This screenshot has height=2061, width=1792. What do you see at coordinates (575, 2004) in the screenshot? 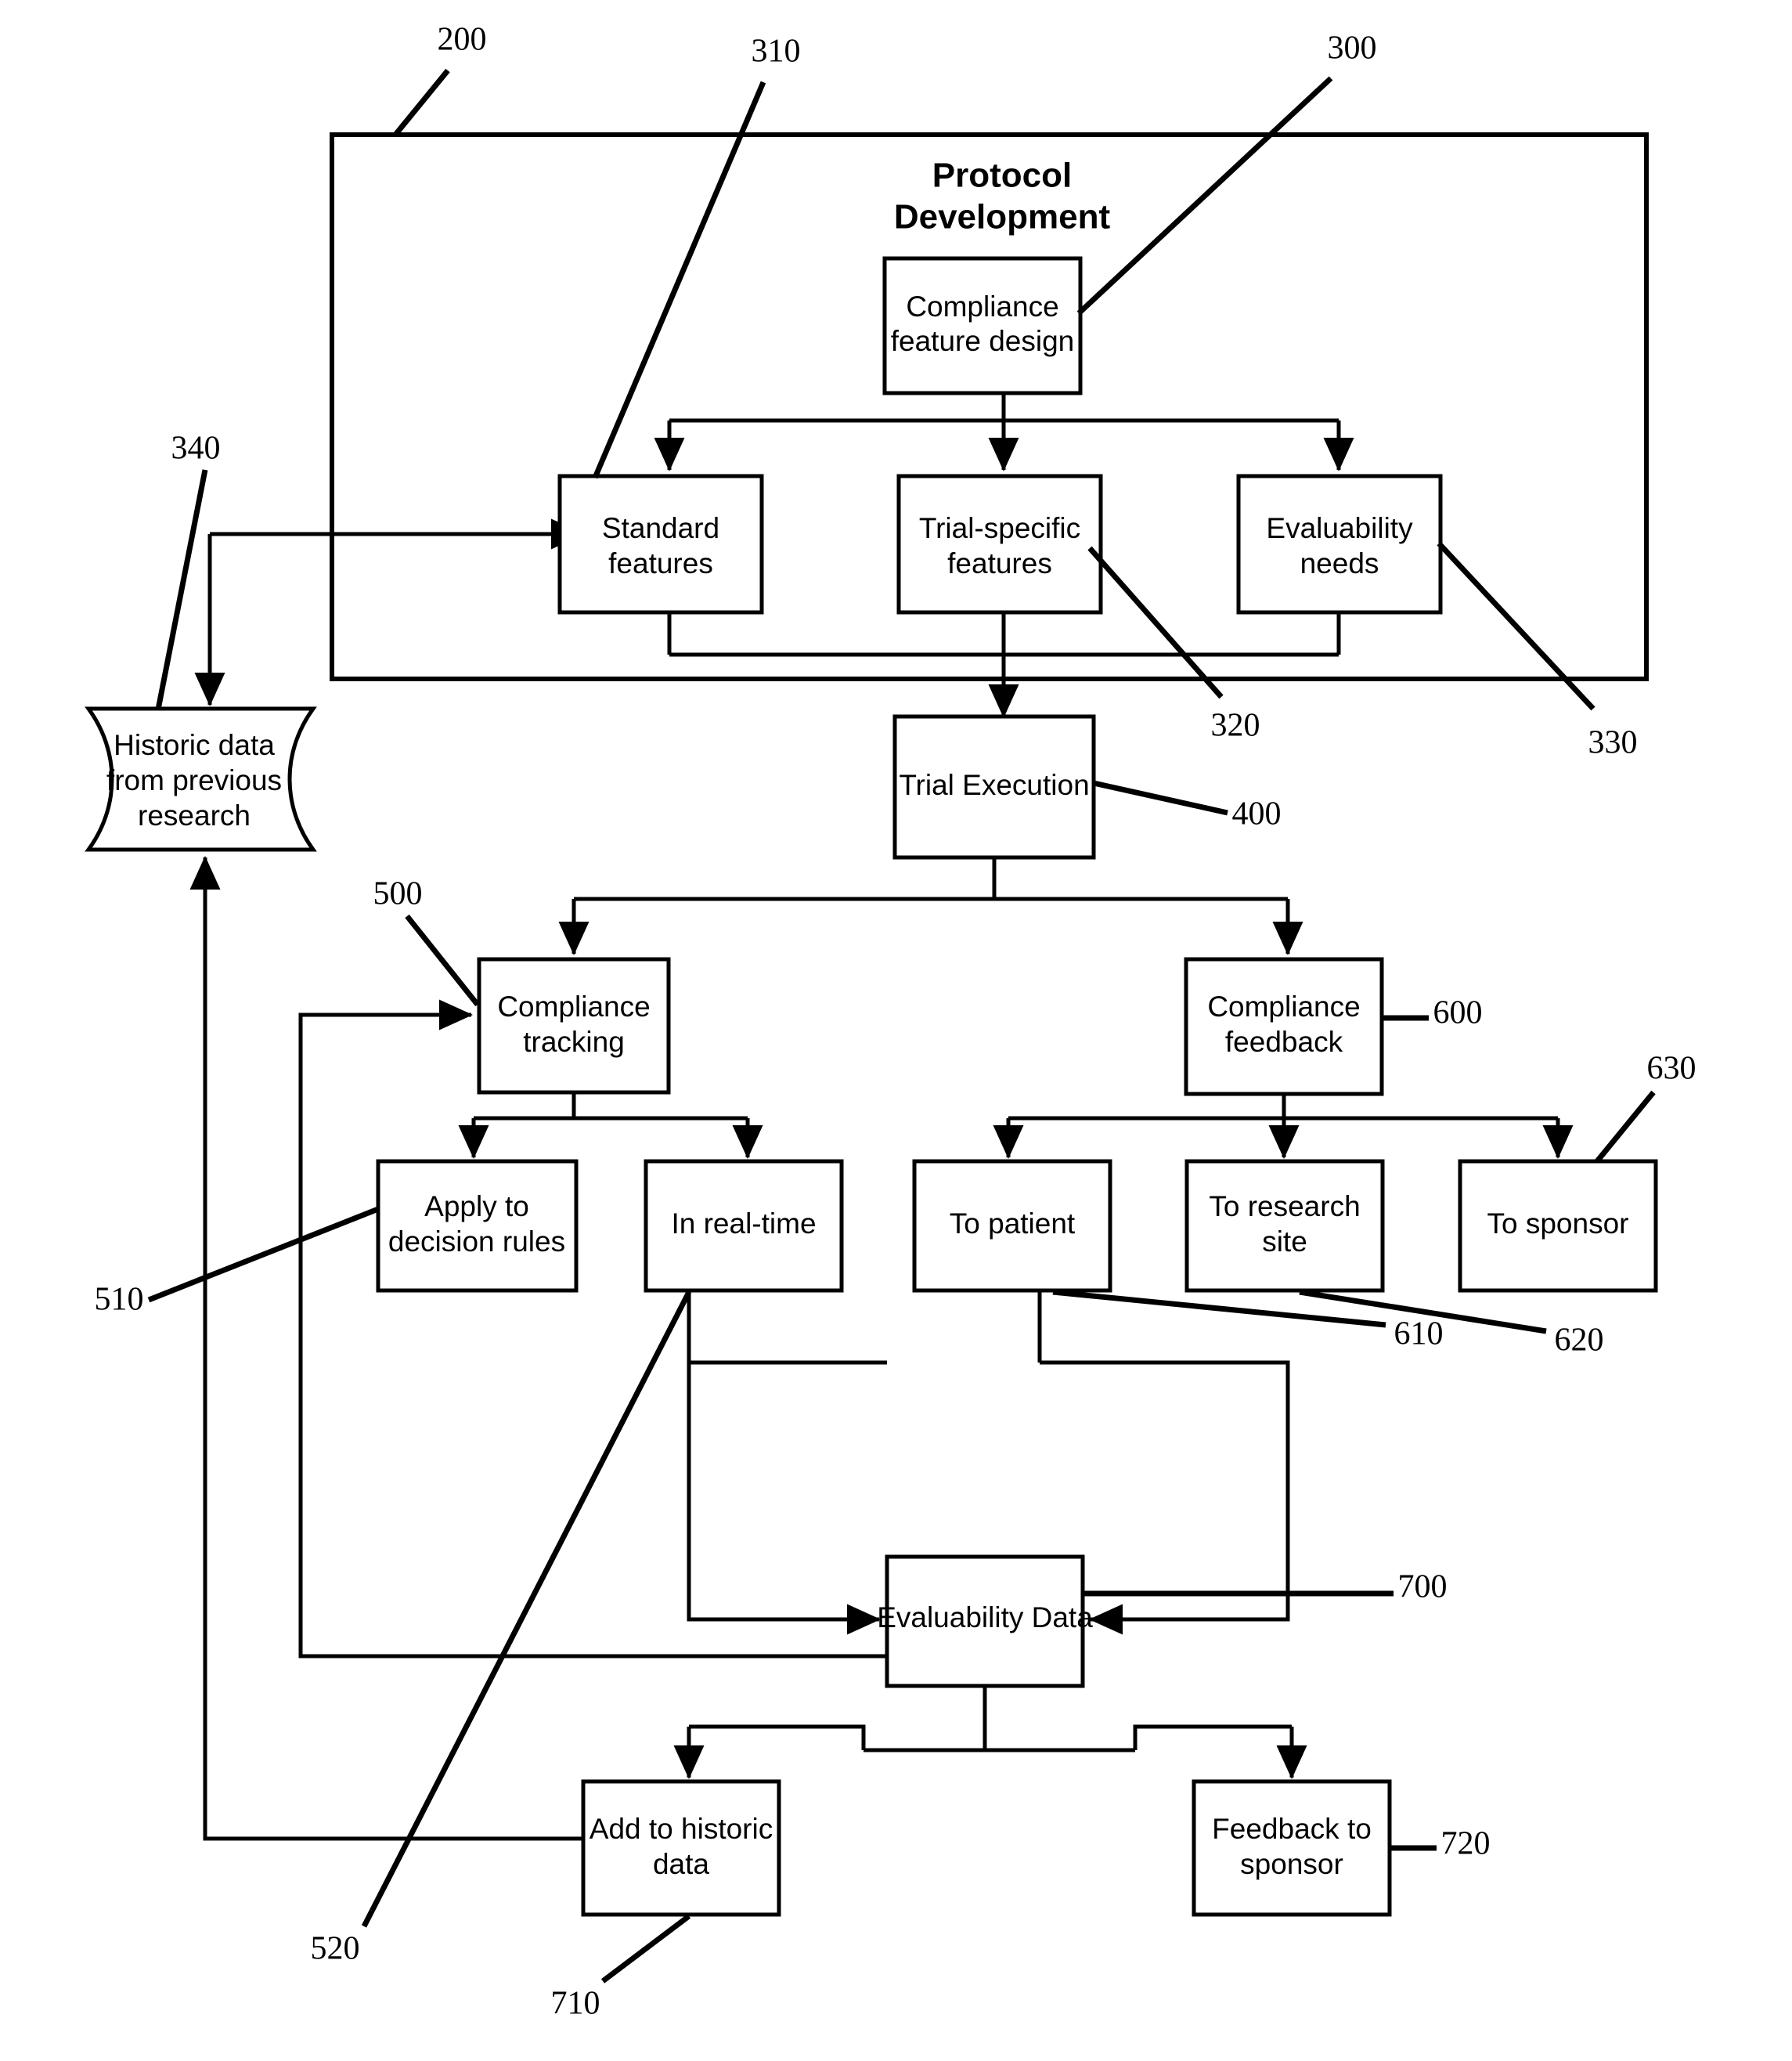
I see `ref-numeral-710: 710` at bounding box center [575, 2004].